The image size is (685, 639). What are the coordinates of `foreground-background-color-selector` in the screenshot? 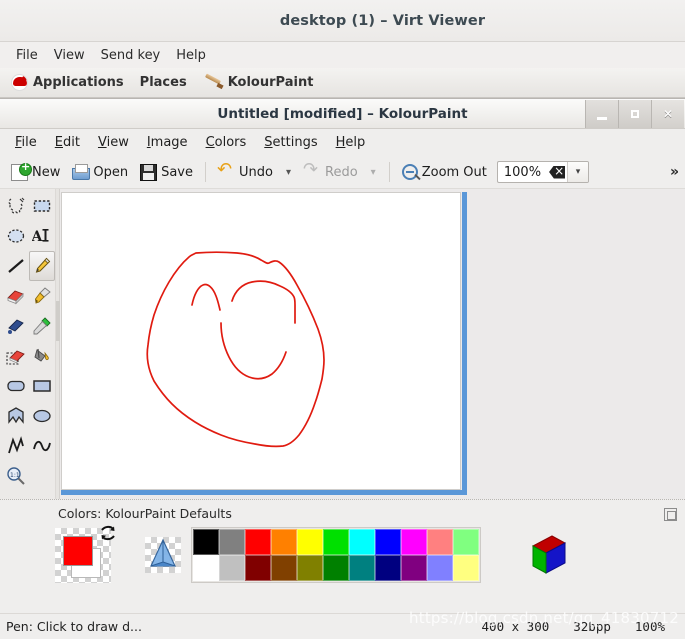 It's located at (85, 554).